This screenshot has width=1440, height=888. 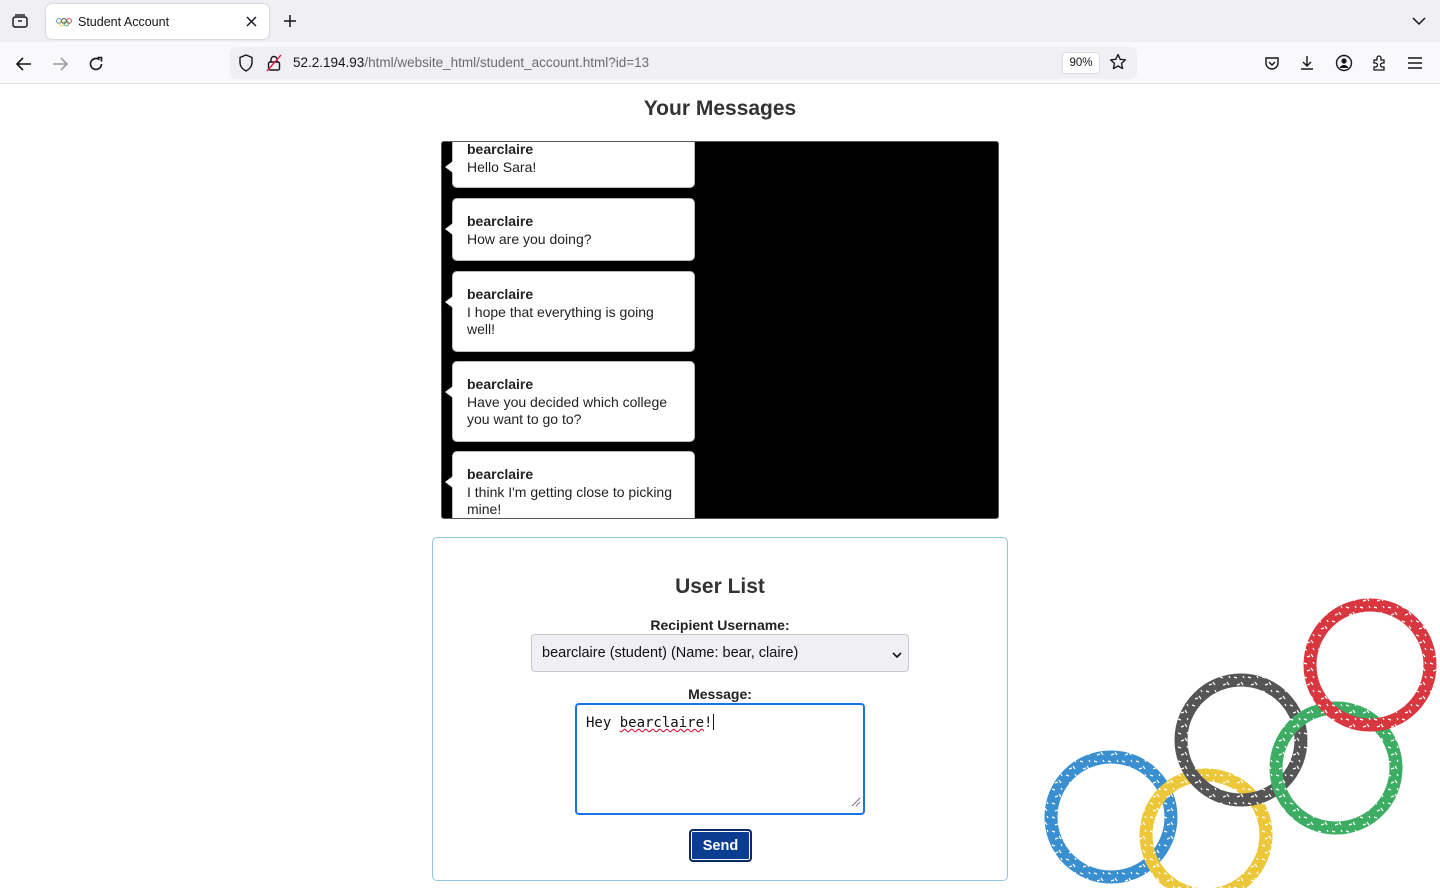 What do you see at coordinates (720, 21) in the screenshot?
I see `tab-bar: Student Account` at bounding box center [720, 21].